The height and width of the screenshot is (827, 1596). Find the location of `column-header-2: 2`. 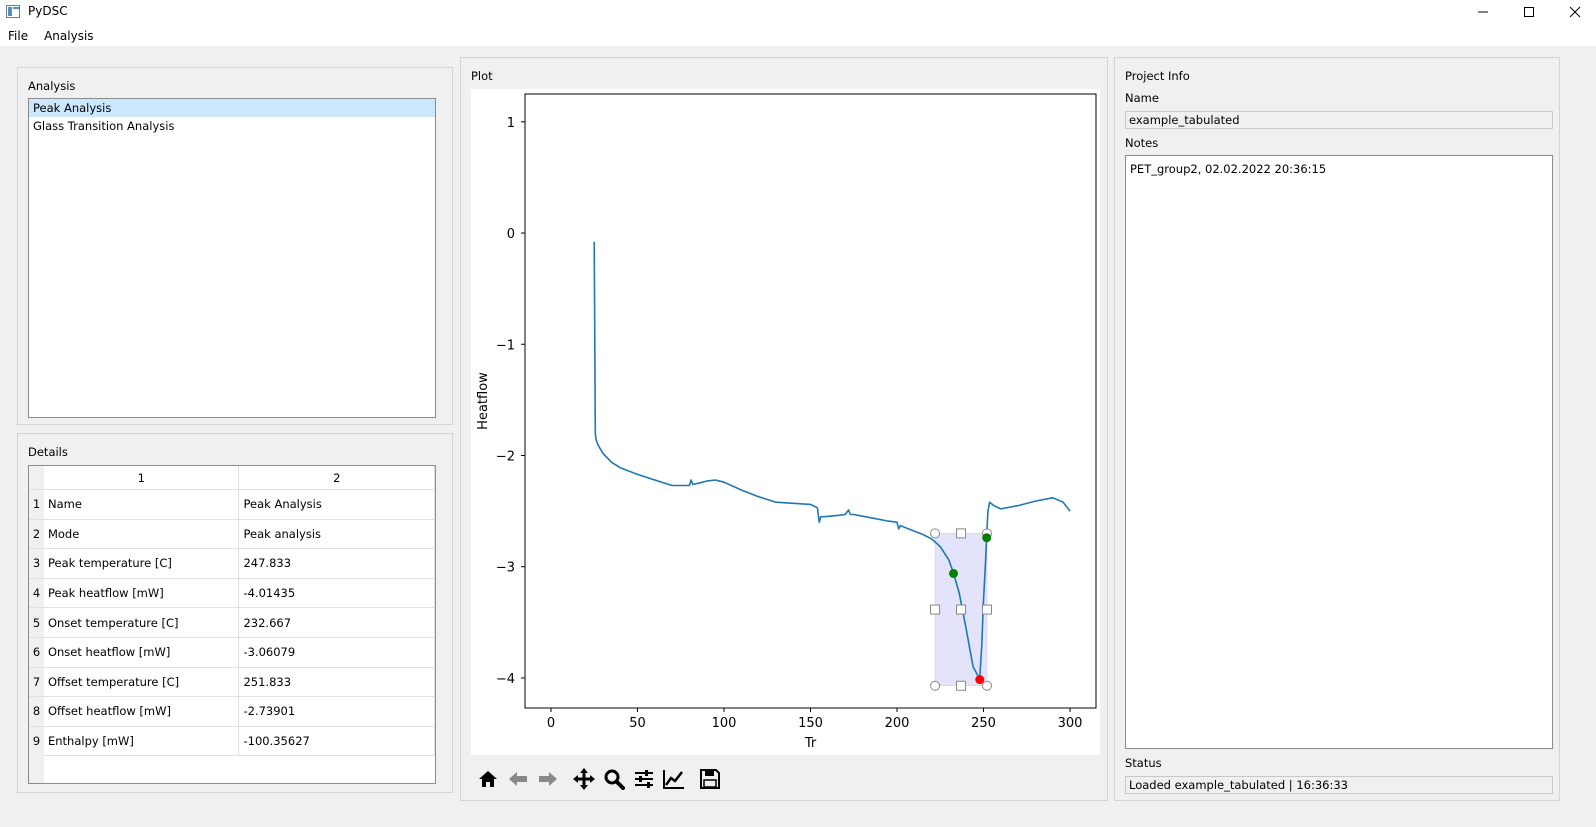

column-header-2: 2 is located at coordinates (337, 477).